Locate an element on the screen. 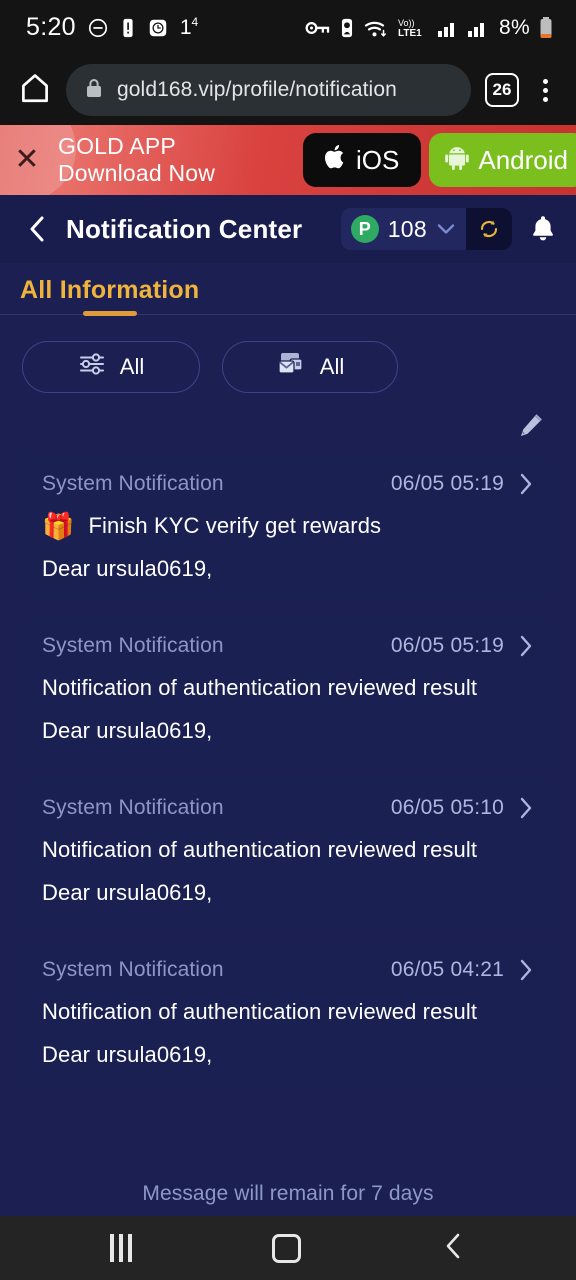 Image resolution: width=576 pixels, height=1280 pixels. browser-toolbar: gold168.vip/profile/notification 26 is located at coordinates (288, 90).